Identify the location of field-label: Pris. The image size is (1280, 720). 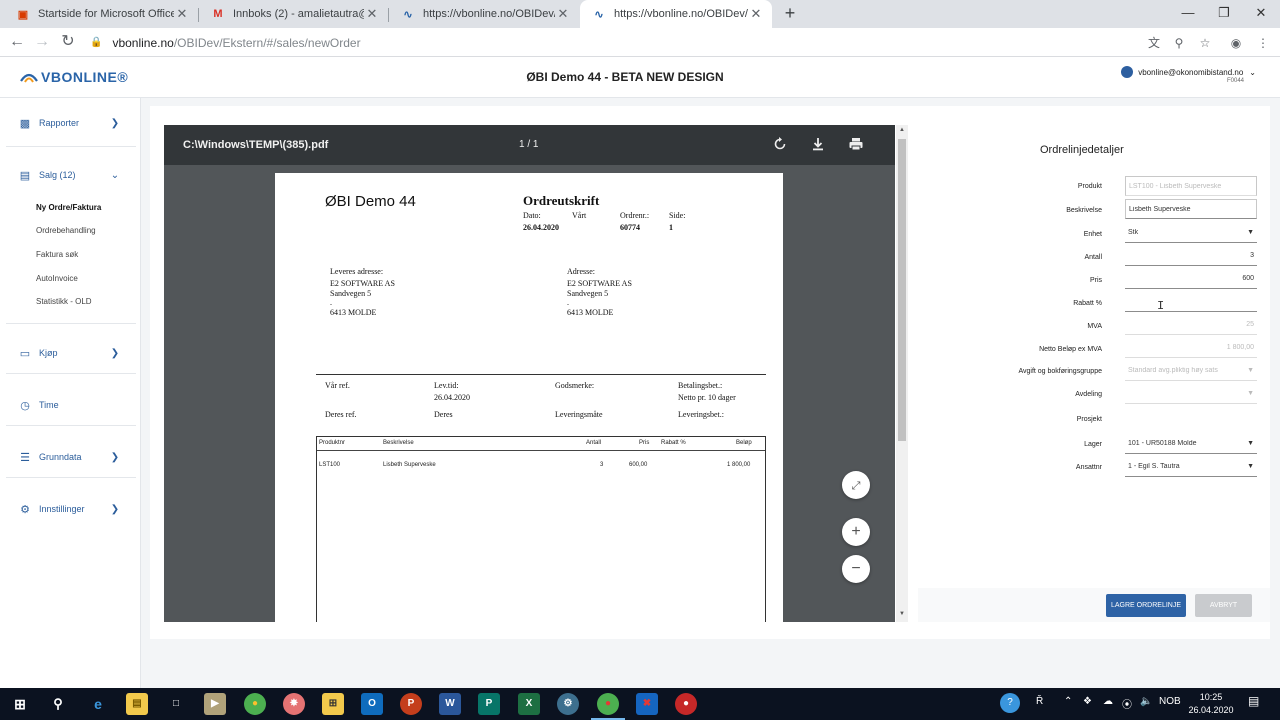
(1095, 280).